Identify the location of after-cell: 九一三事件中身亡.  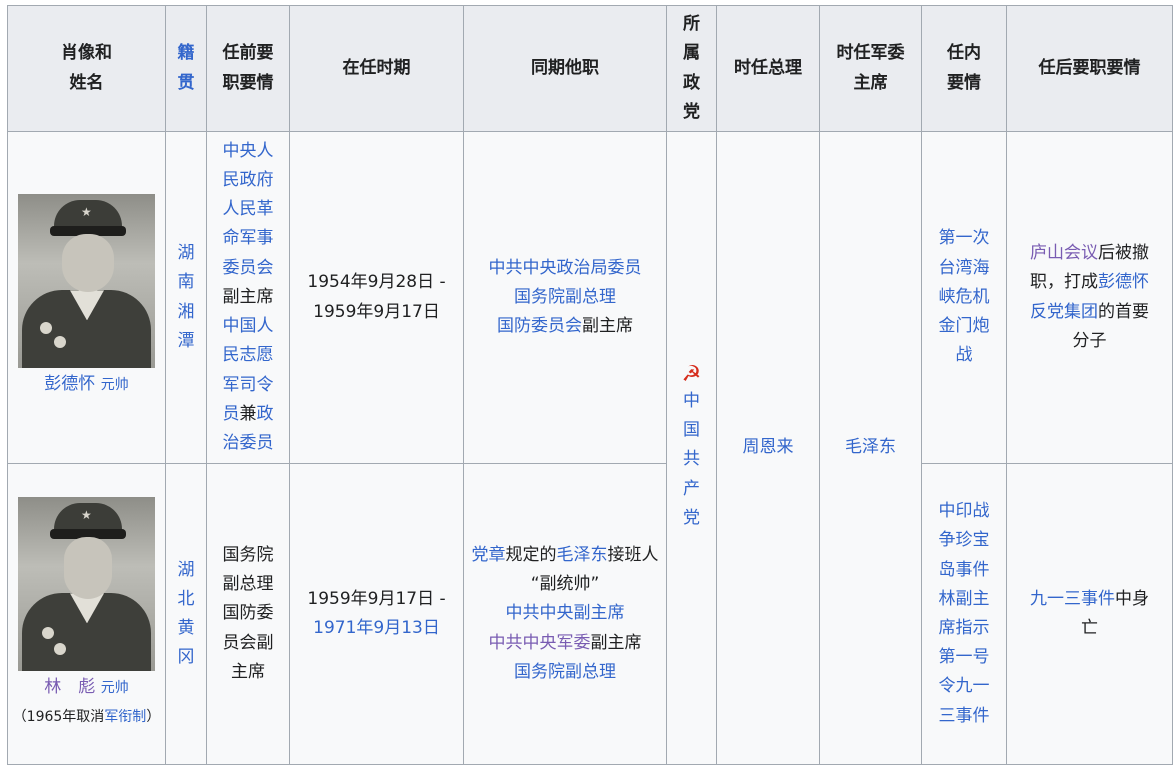
(1089, 614).